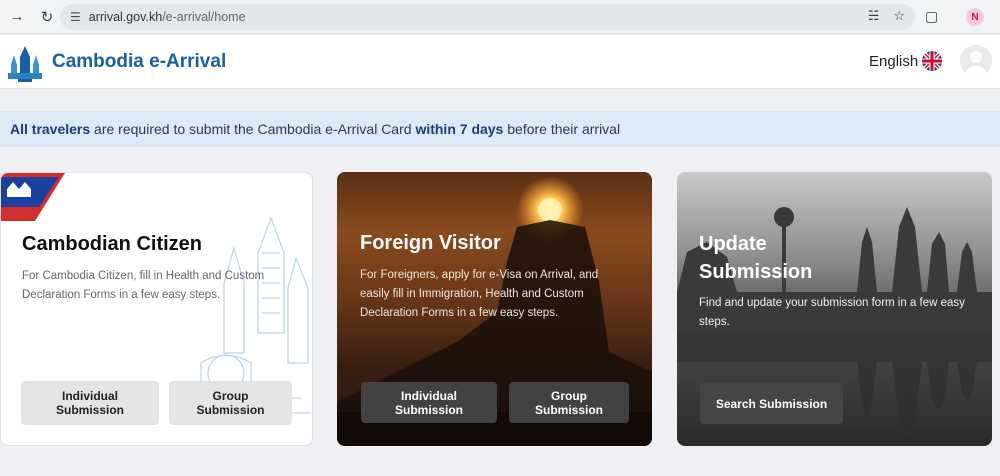  I want to click on site-title: Cambodia e-Arrival, so click(139, 62).